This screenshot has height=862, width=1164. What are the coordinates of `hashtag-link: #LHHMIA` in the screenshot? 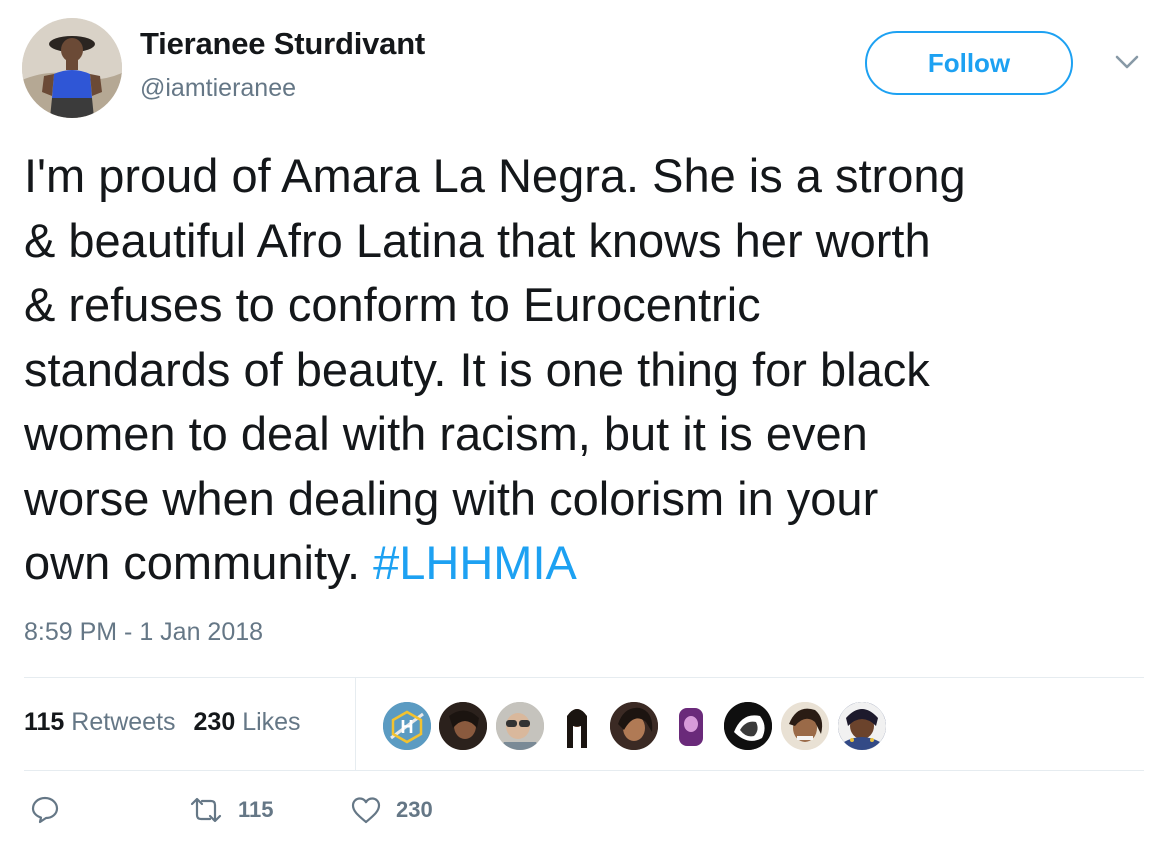 It's located at (475, 562).